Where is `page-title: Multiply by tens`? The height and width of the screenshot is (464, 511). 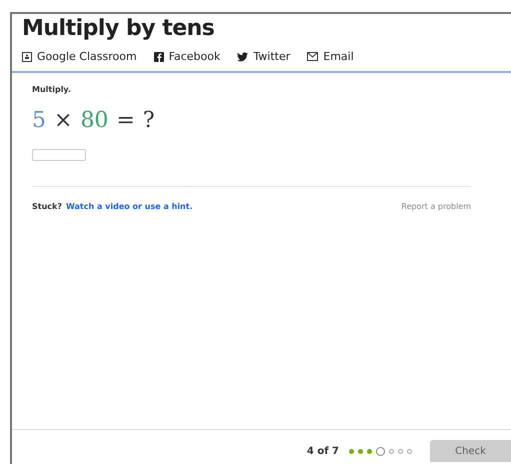 page-title: Multiply by tens is located at coordinates (118, 28).